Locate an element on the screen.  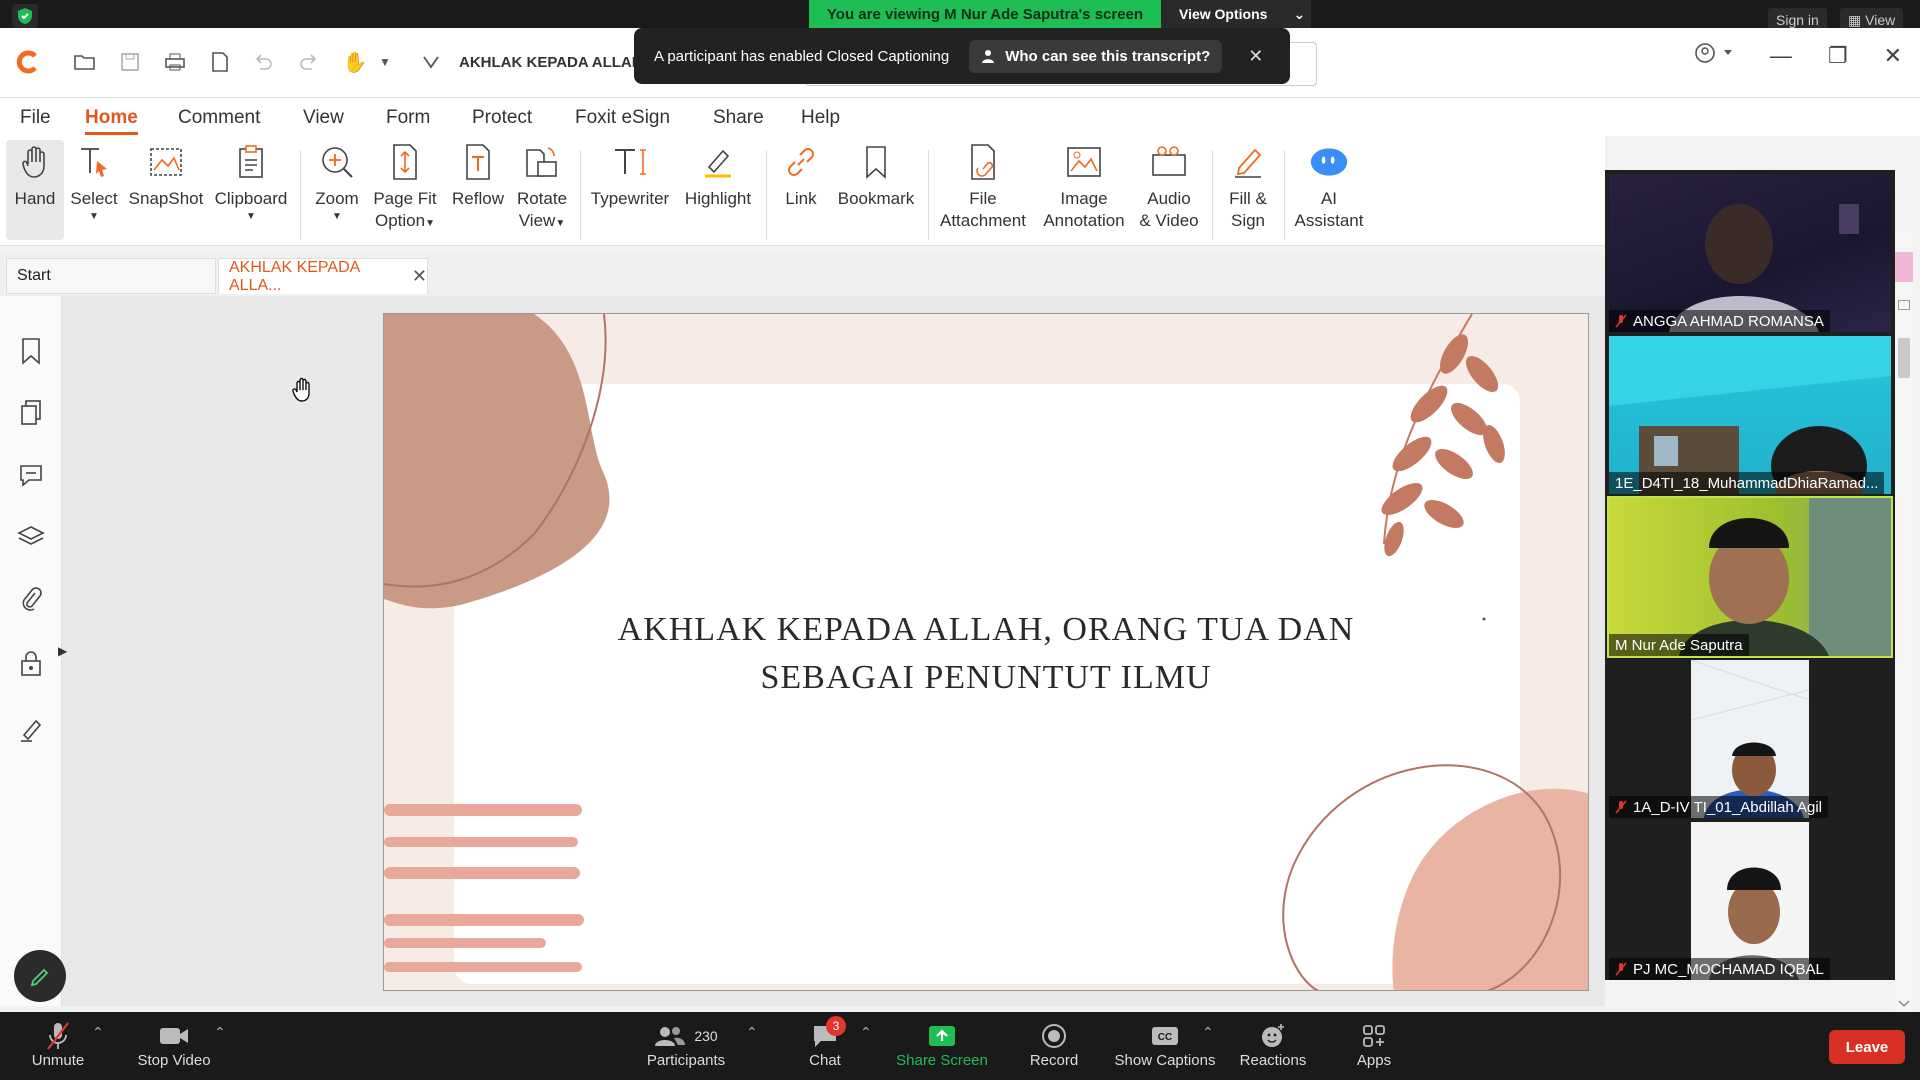
unmute-button: Unmute is located at coordinates (58, 1044).